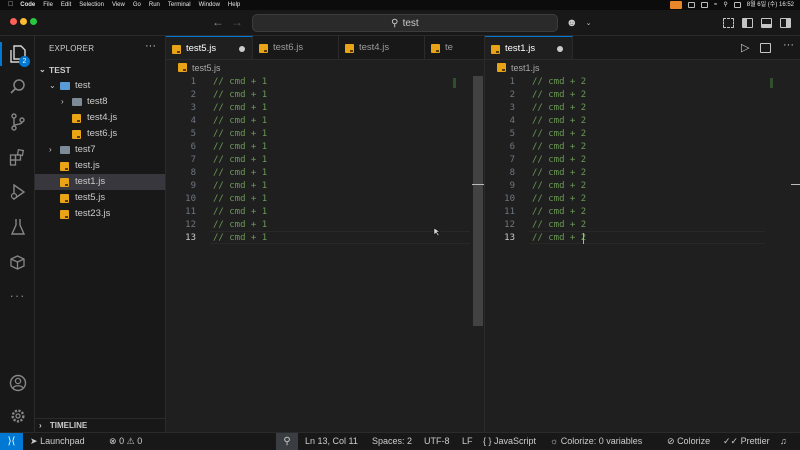 This screenshot has width=800, height=450. Describe the element at coordinates (765, 48) in the screenshot. I see `split-editor-icon` at that location.